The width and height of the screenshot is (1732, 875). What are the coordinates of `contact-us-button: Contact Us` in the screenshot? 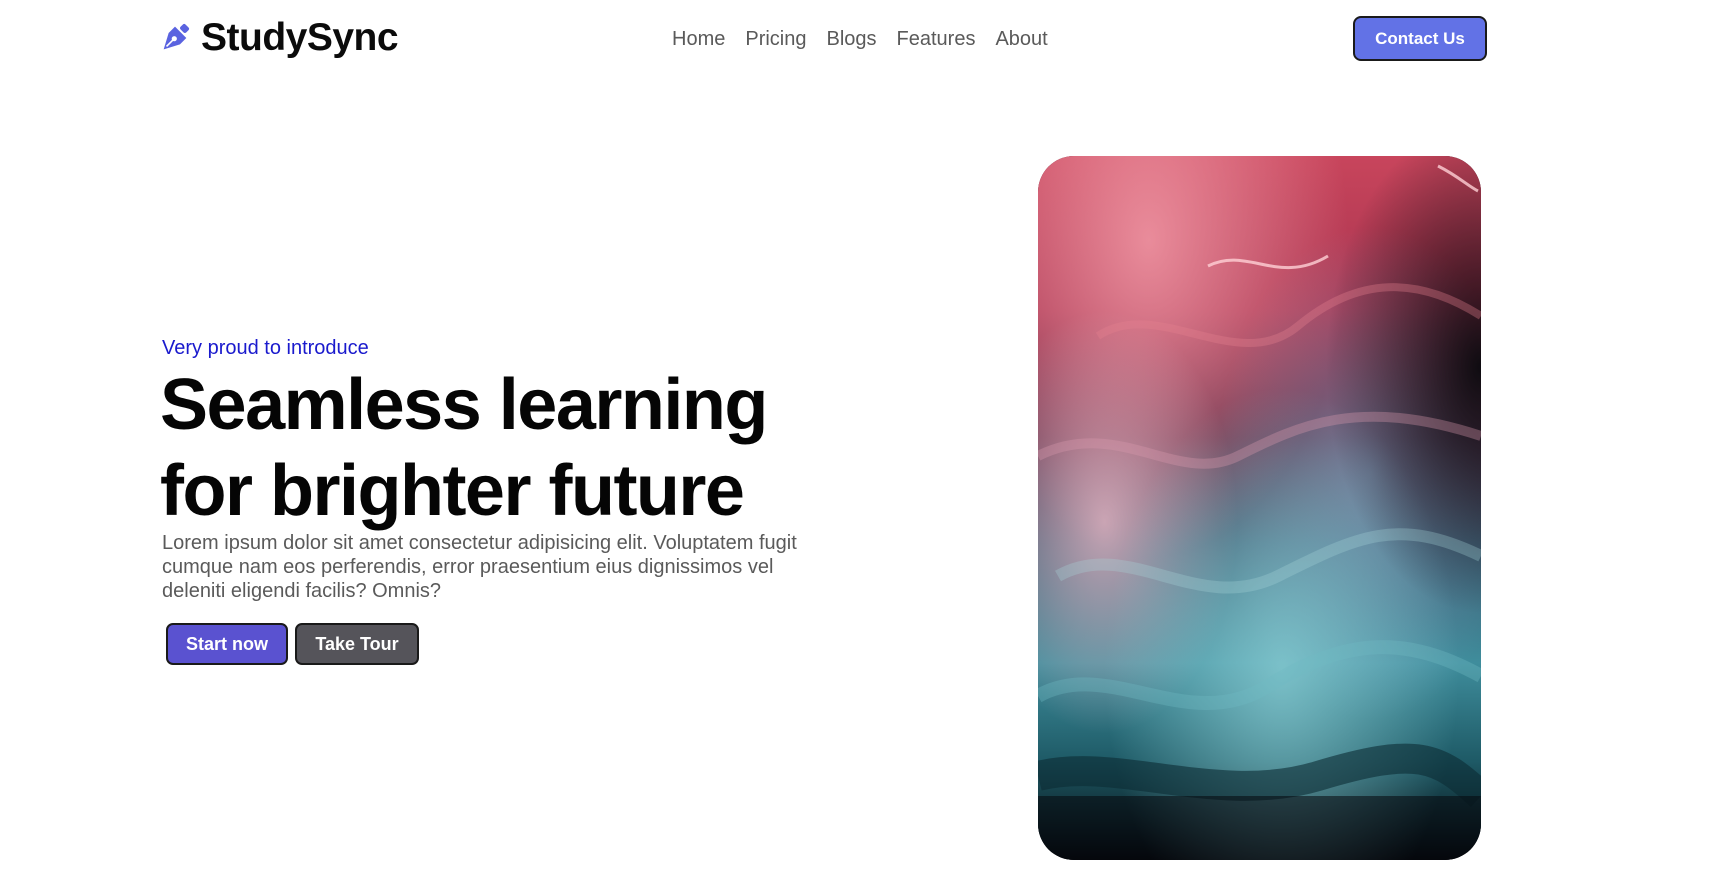 It's located at (1420, 38).